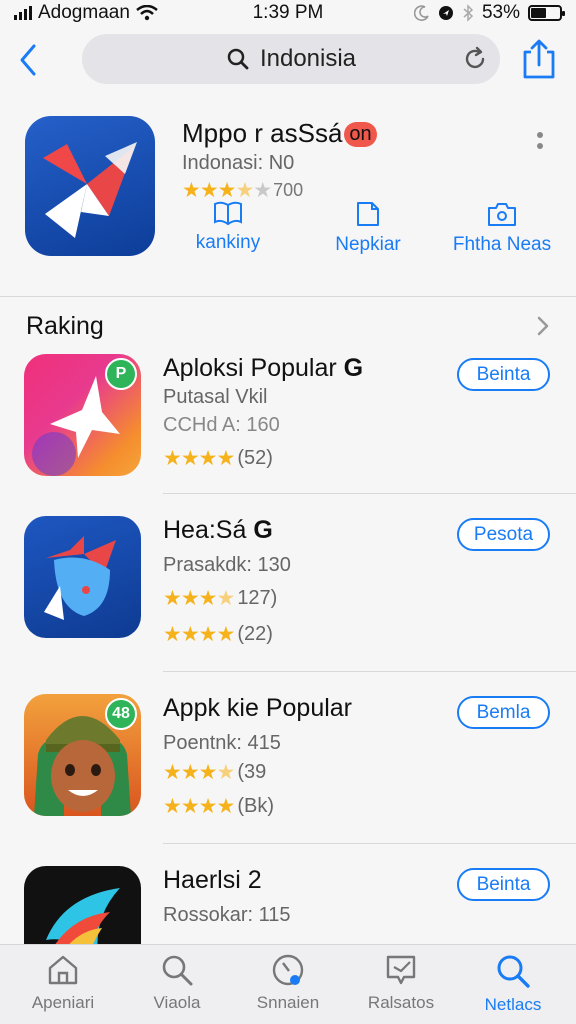 The height and width of the screenshot is (1024, 576). What do you see at coordinates (215, 397) in the screenshot?
I see `app-developer: Putasal Vkil` at bounding box center [215, 397].